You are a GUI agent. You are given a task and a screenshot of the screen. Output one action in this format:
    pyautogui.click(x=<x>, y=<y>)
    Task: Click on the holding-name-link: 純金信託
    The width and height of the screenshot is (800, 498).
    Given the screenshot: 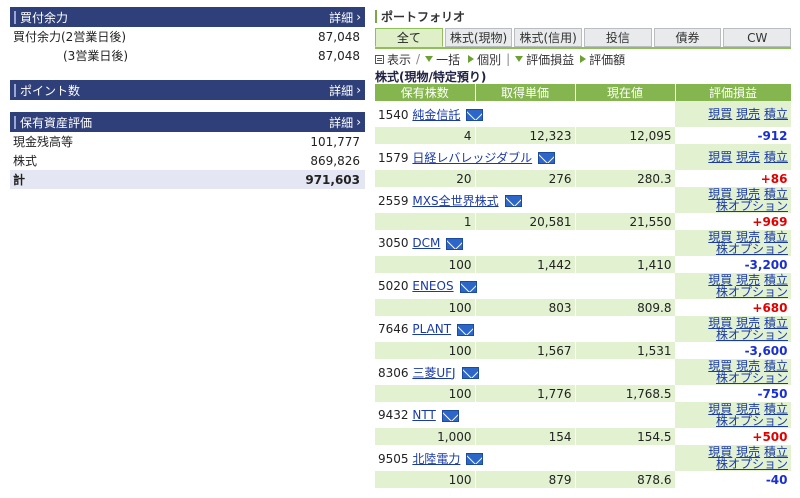 What is the action you would take?
    pyautogui.click(x=436, y=115)
    